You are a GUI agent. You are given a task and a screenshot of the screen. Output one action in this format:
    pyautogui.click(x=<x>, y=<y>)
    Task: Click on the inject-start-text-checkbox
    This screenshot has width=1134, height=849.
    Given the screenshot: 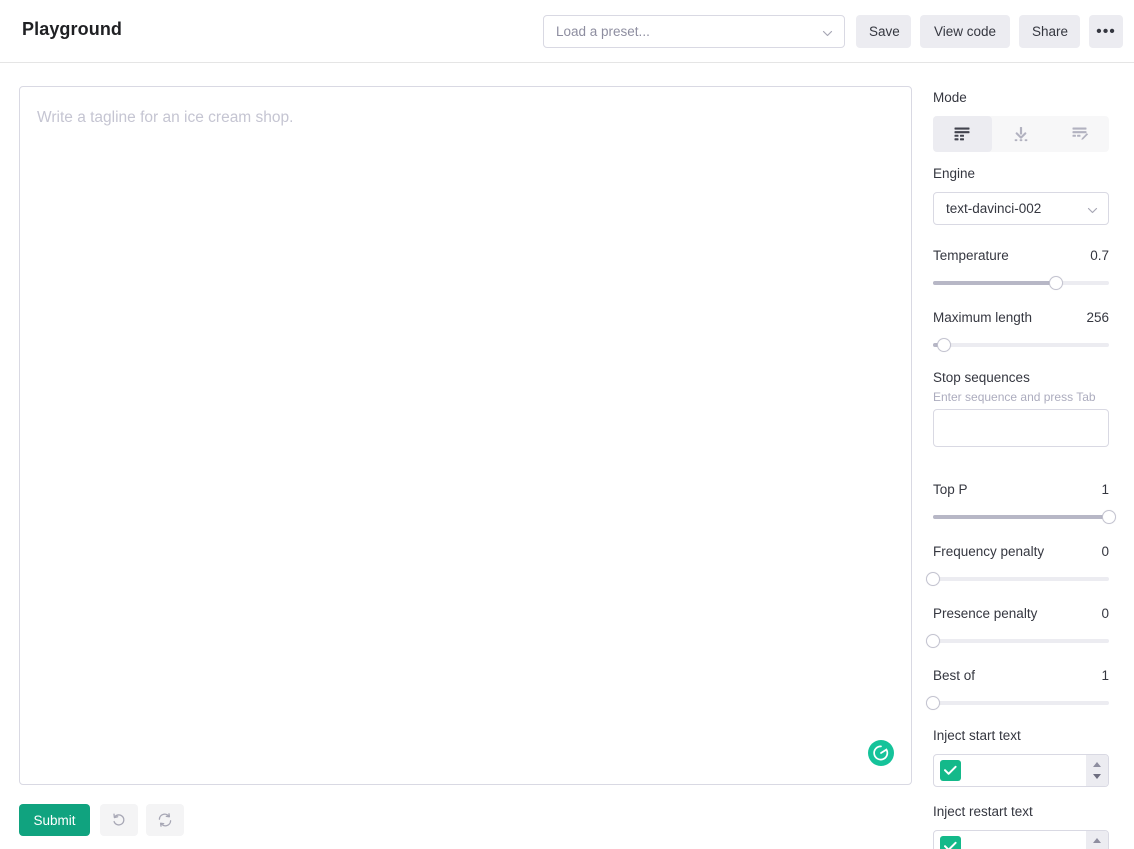 What is the action you would take?
    pyautogui.click(x=950, y=770)
    